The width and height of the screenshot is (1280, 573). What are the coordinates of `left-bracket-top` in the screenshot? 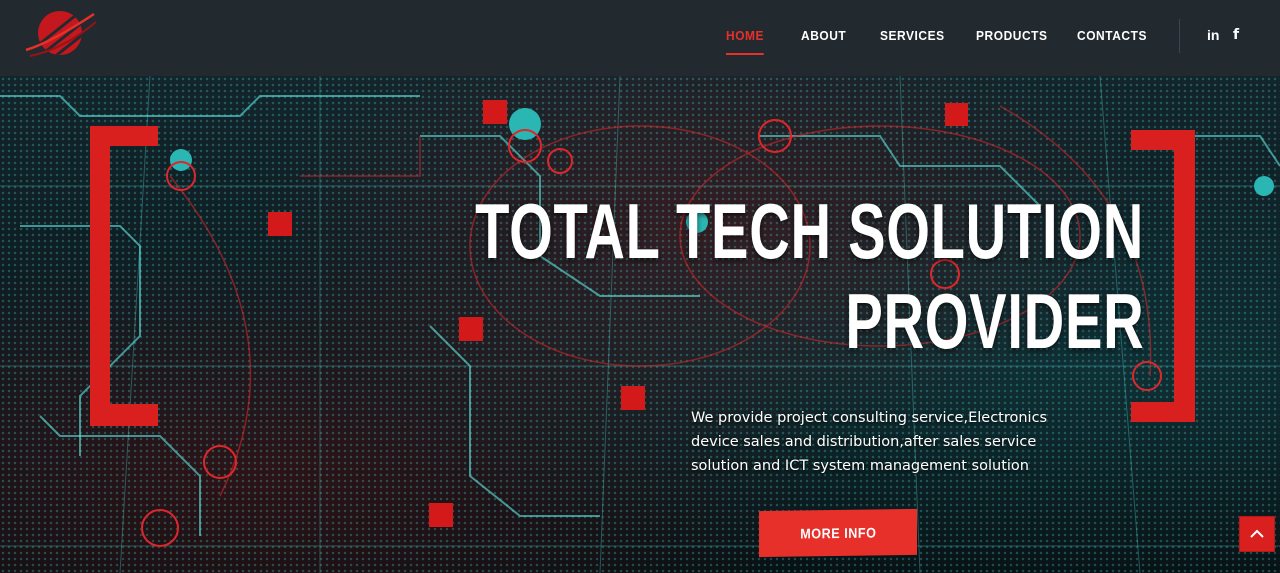 It's located at (124, 136).